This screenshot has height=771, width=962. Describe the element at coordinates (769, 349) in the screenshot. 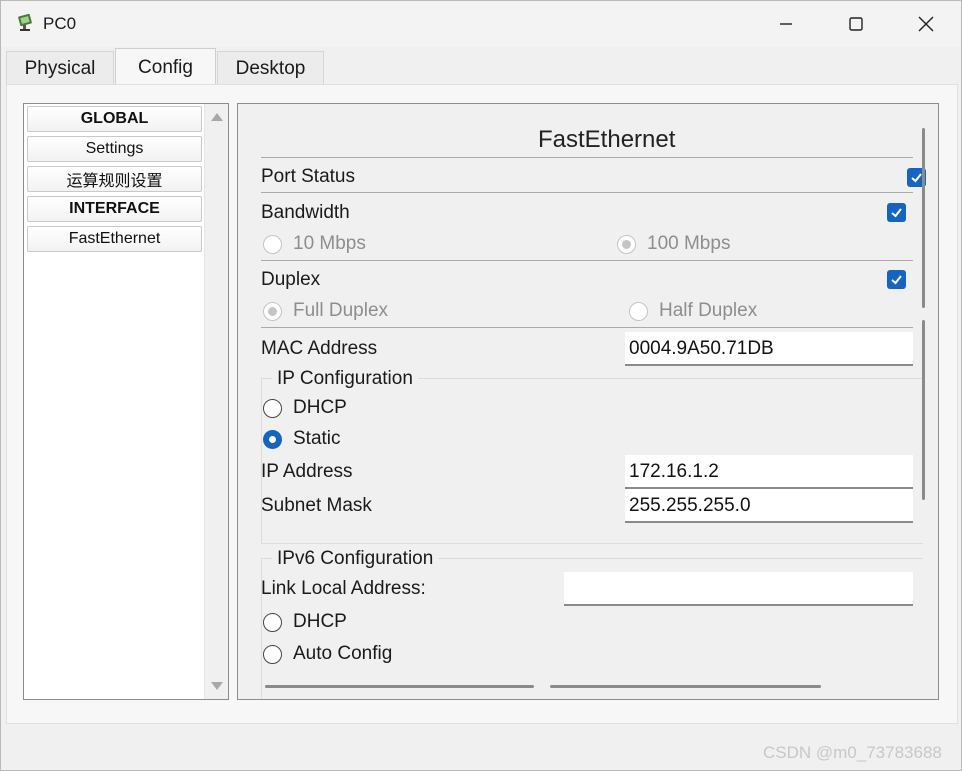

I see `mac-address-field: 0004.9A50.71DB` at that location.